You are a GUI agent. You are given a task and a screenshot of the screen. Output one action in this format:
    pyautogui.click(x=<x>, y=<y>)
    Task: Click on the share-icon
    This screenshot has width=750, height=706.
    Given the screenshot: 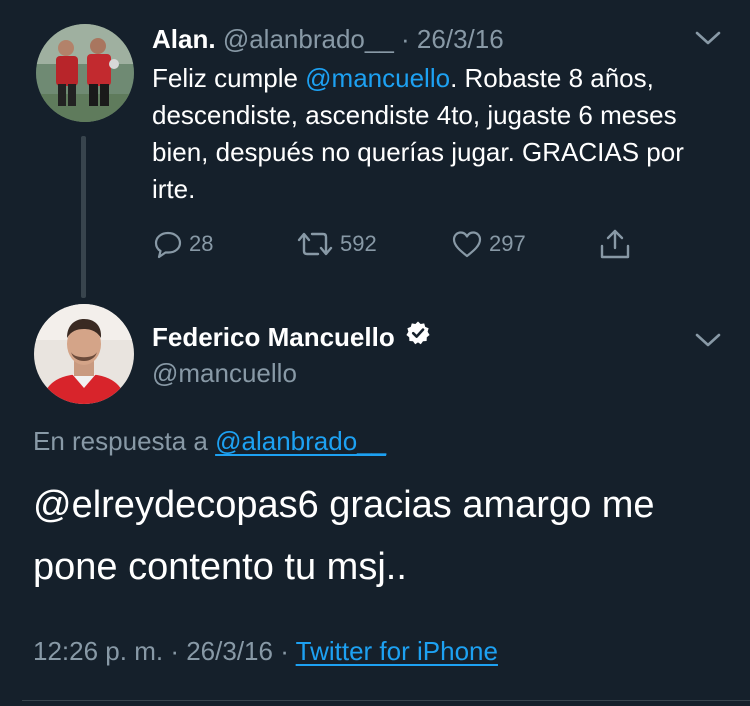 What is the action you would take?
    pyautogui.click(x=615, y=244)
    